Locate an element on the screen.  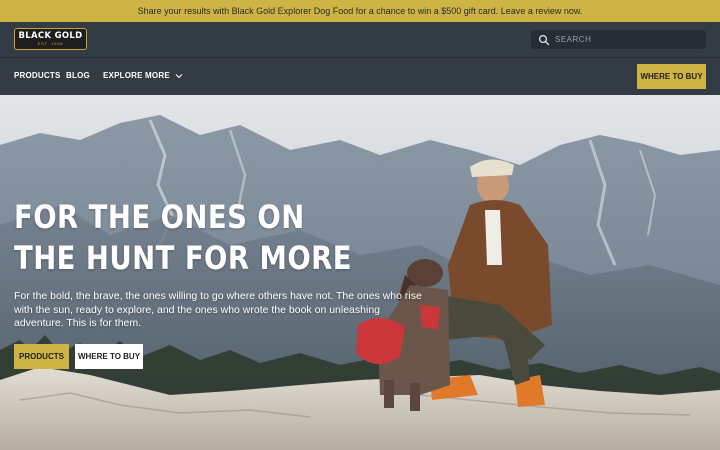
site-header: BLACK GOLD EST. 1955 is located at coordinates (360, 40).